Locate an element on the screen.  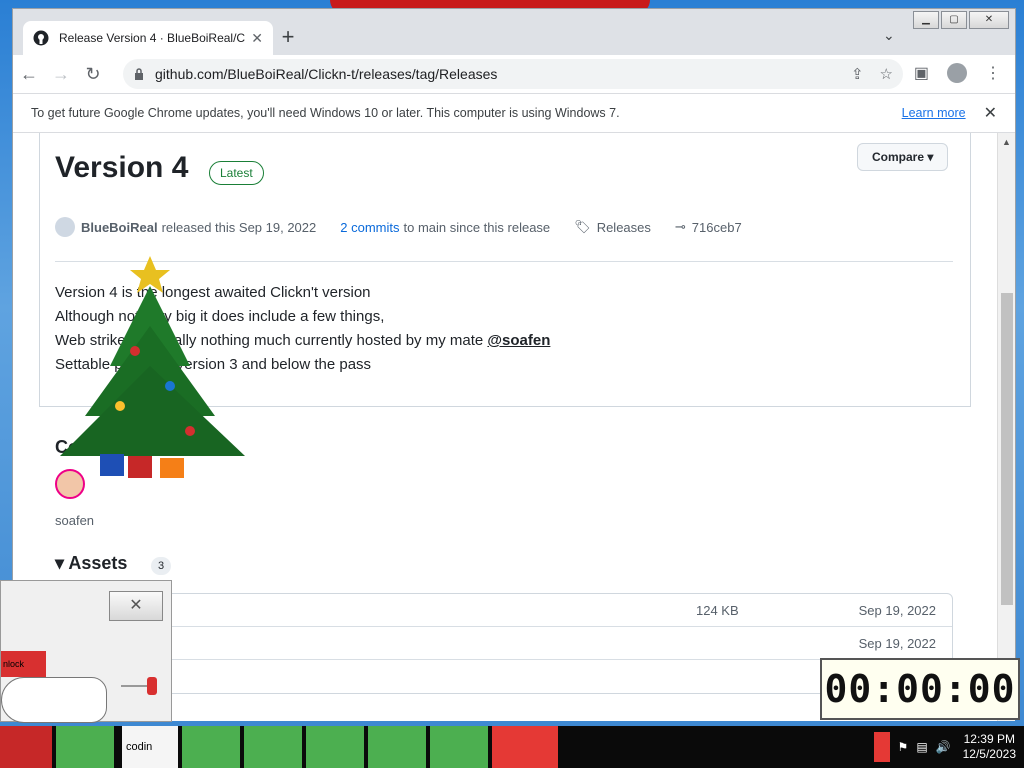
close-window-button: ✕ is located at coordinates (989, 20).